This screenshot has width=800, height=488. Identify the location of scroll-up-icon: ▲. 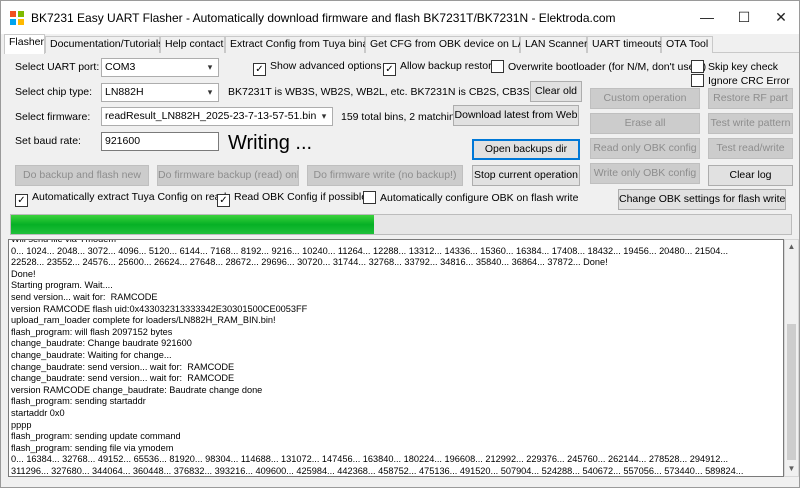
(791, 247).